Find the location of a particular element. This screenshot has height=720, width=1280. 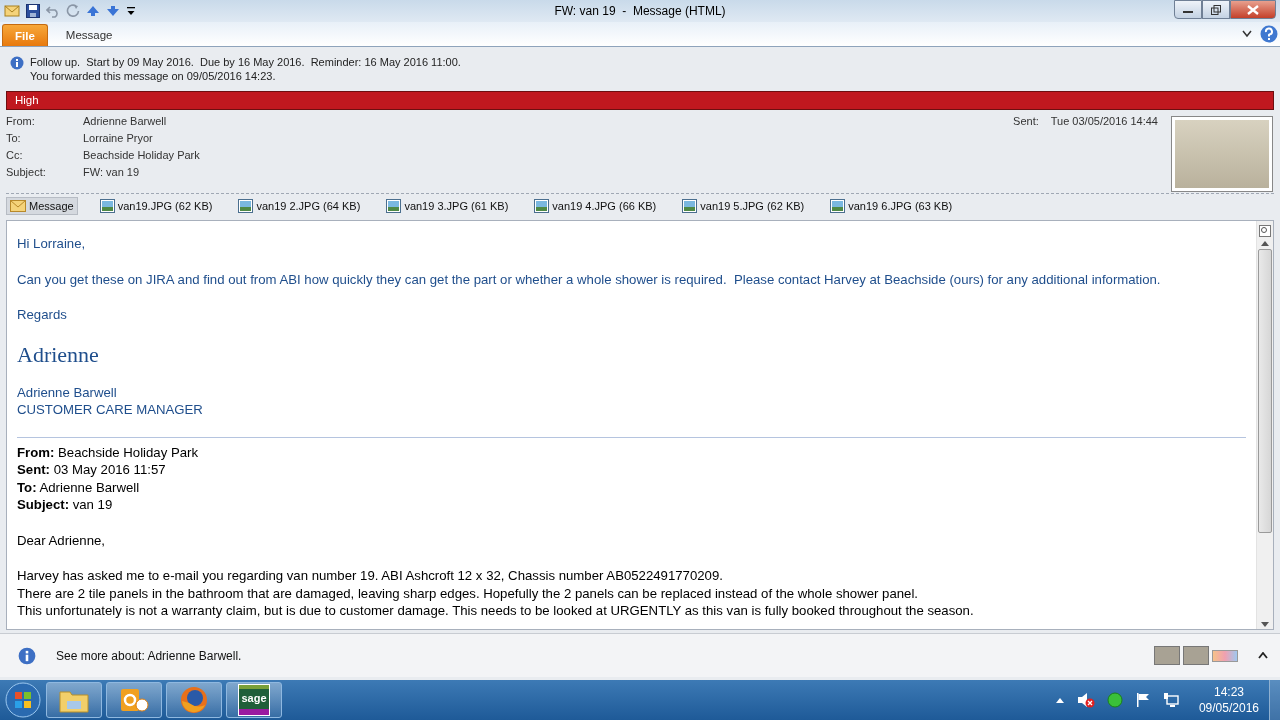

field-label: Sent: is located at coordinates (1026, 121).